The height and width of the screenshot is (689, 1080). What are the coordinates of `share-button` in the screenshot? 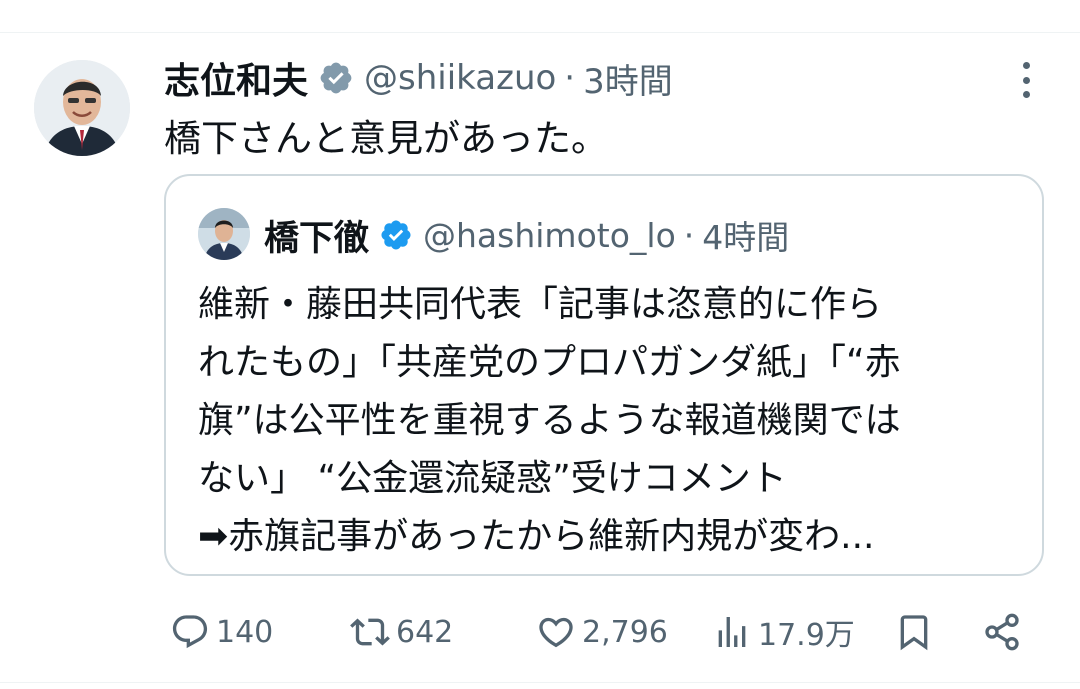 It's located at (1002, 632).